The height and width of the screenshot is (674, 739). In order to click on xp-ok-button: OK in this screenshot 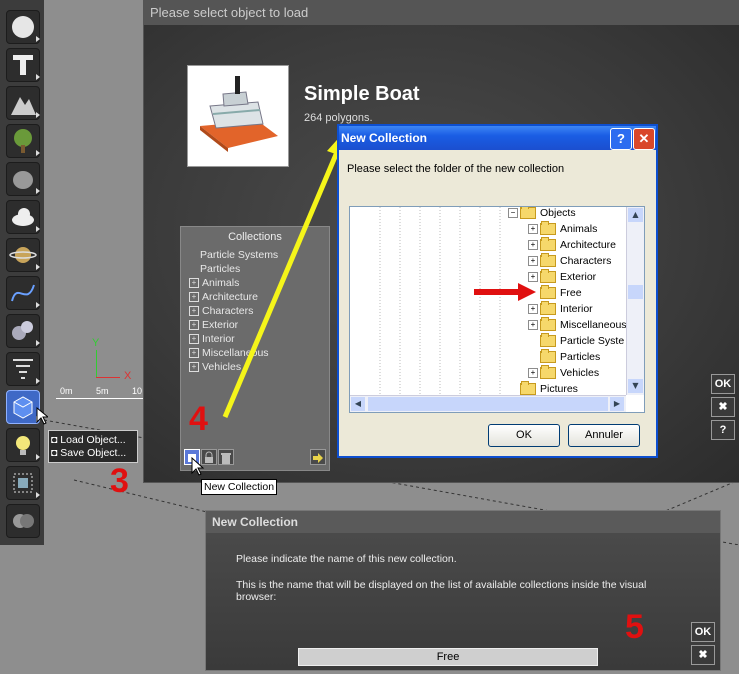, I will do `click(524, 435)`.